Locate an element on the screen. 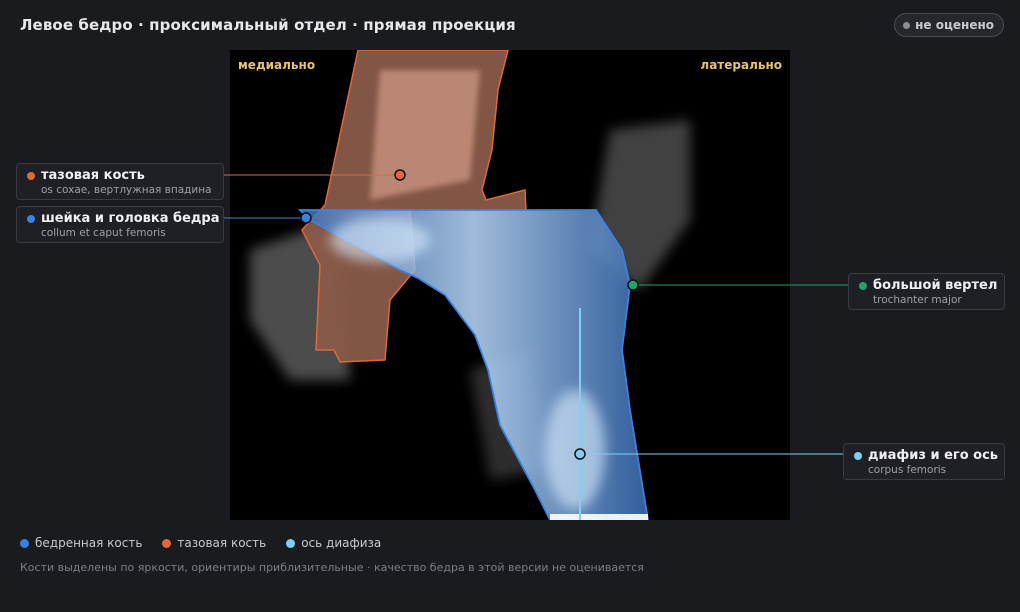  label-trochanter-latin: trochanter major is located at coordinates (917, 300).